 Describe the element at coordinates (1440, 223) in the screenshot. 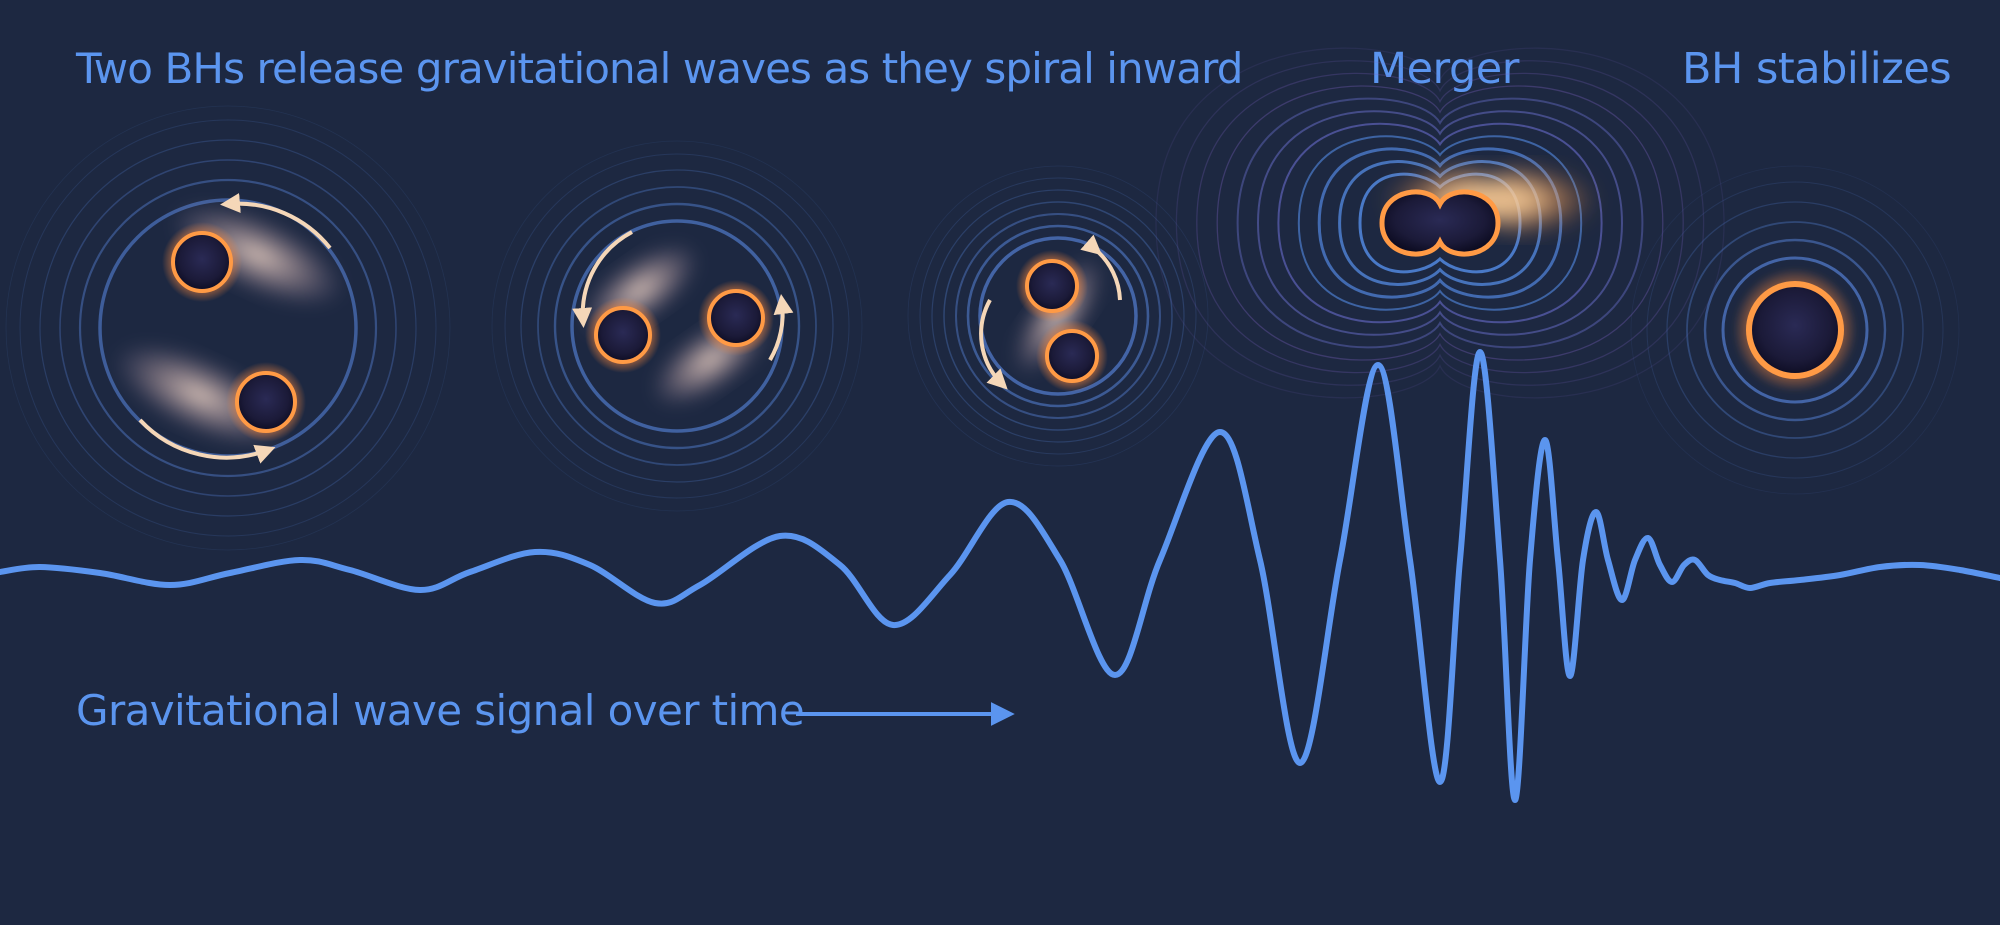

I see `merger-stage` at that location.